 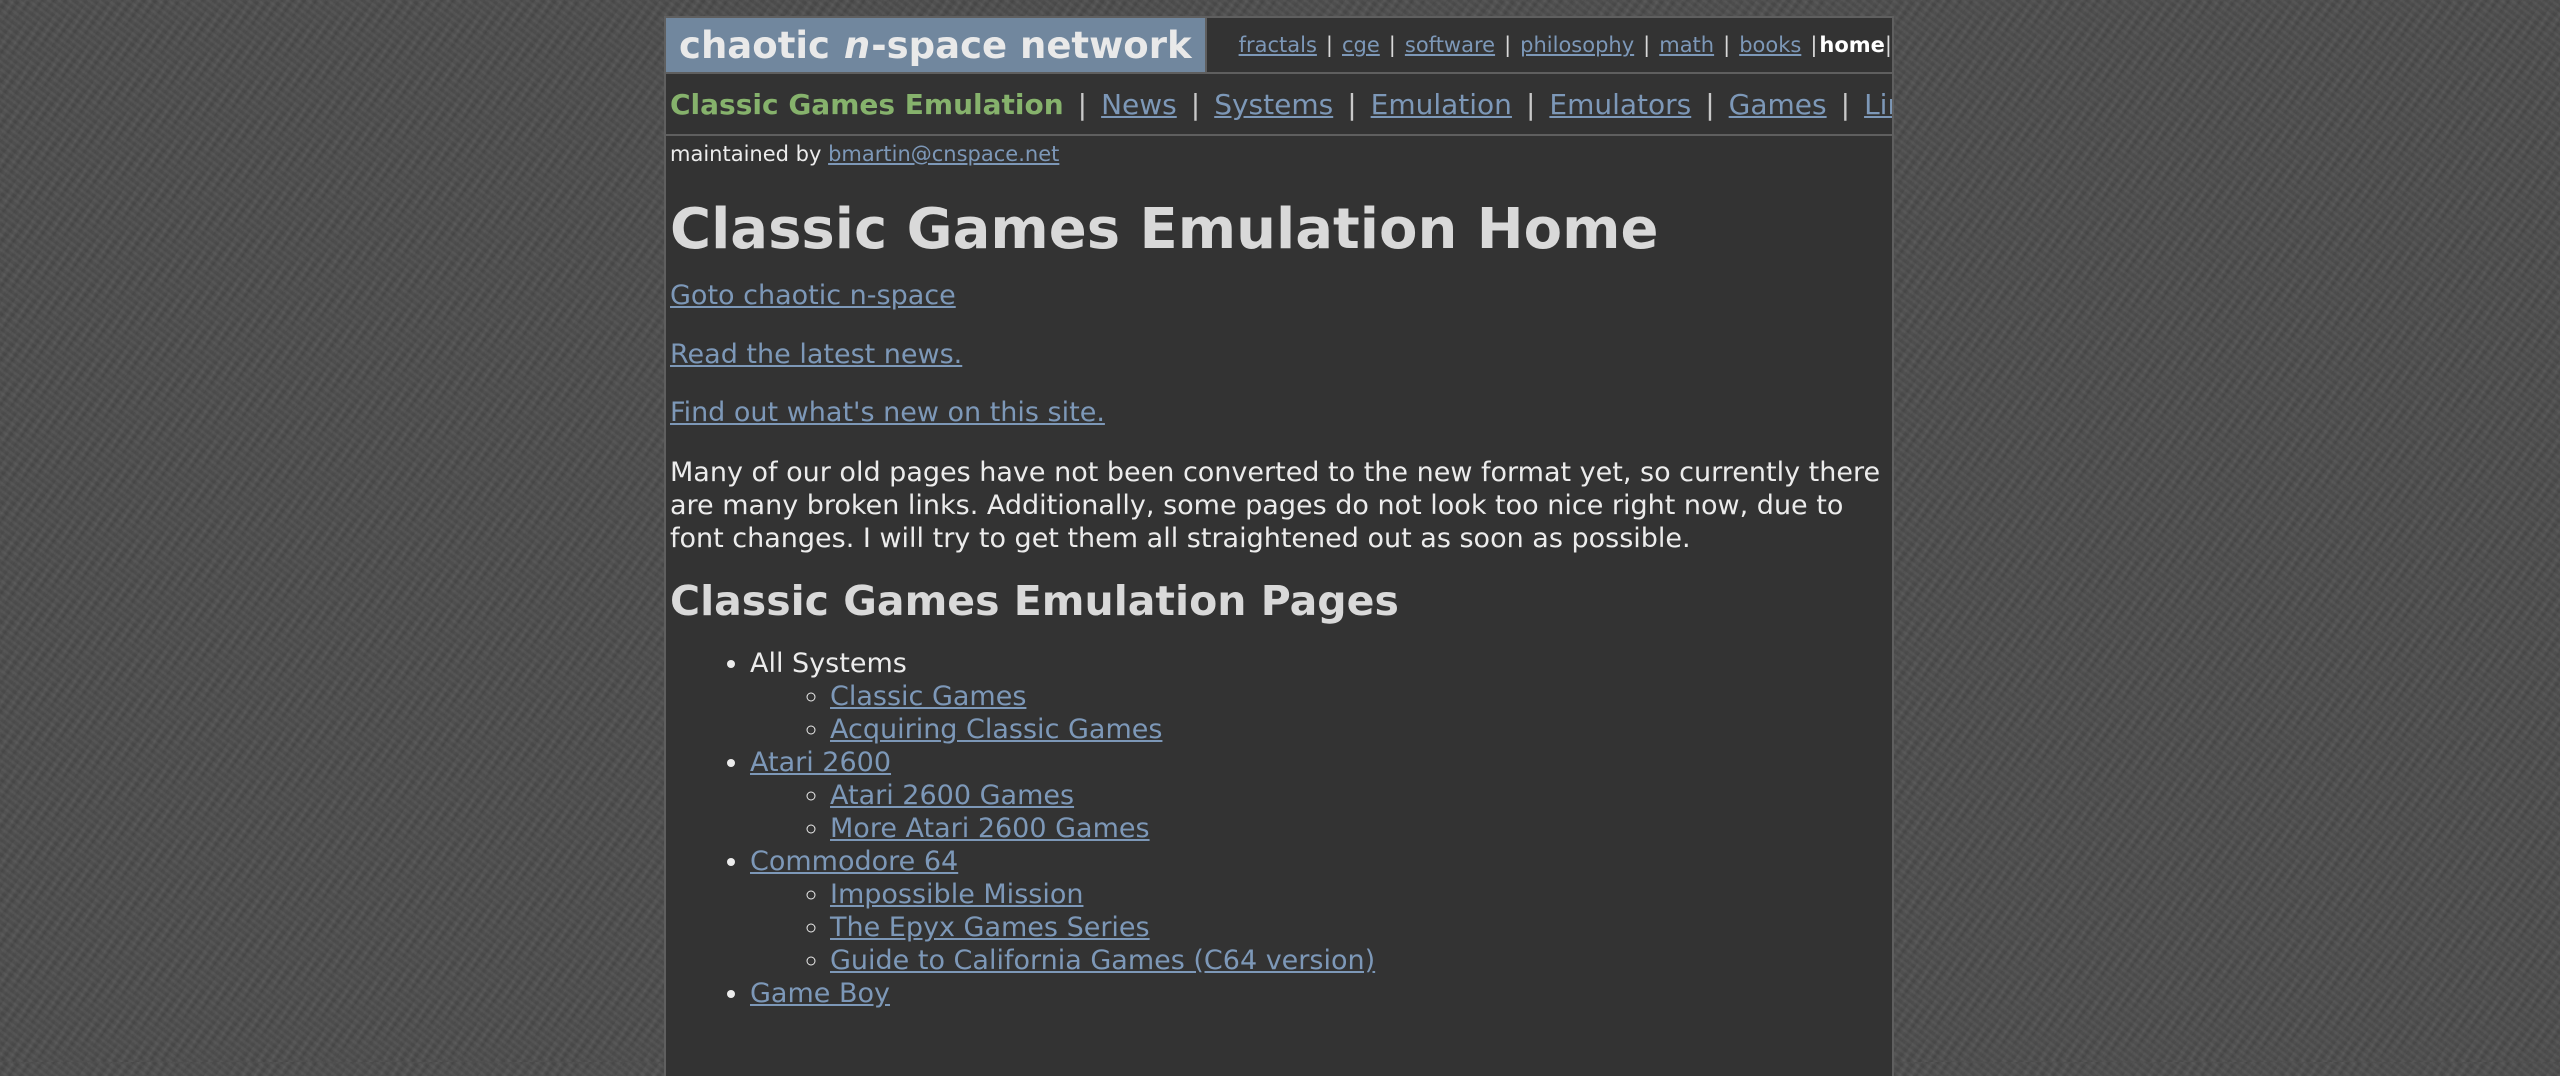 I want to click on list-item: Game Boy, so click(x=1319, y=993).